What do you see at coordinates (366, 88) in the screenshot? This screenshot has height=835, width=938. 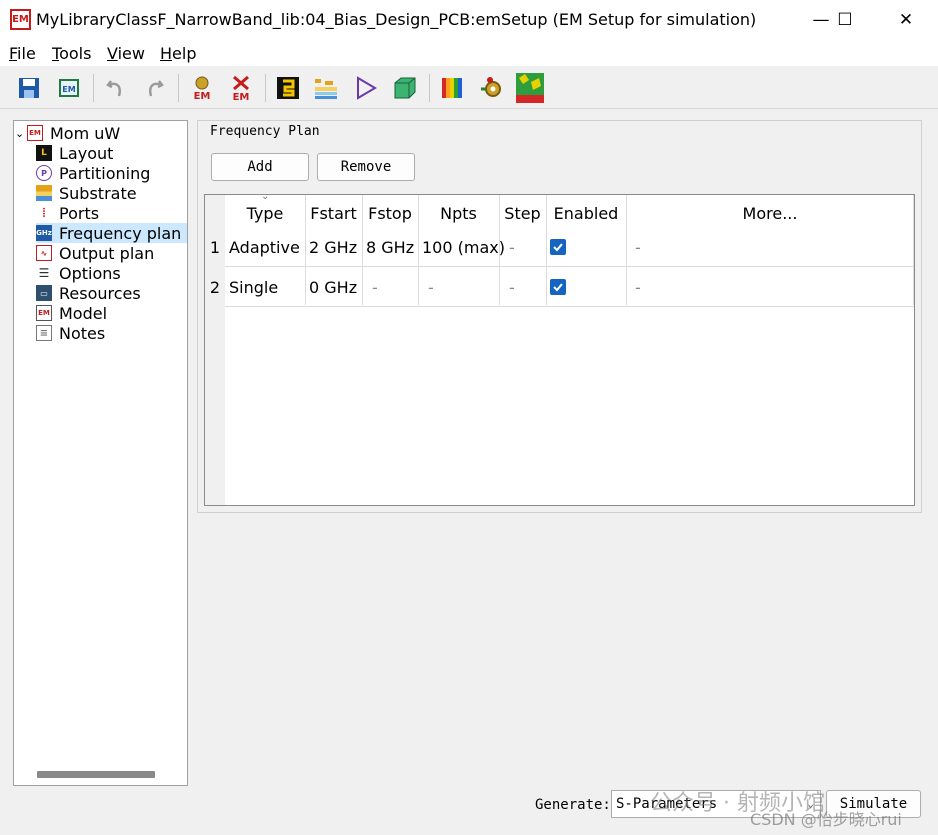 I see `port-icon` at bounding box center [366, 88].